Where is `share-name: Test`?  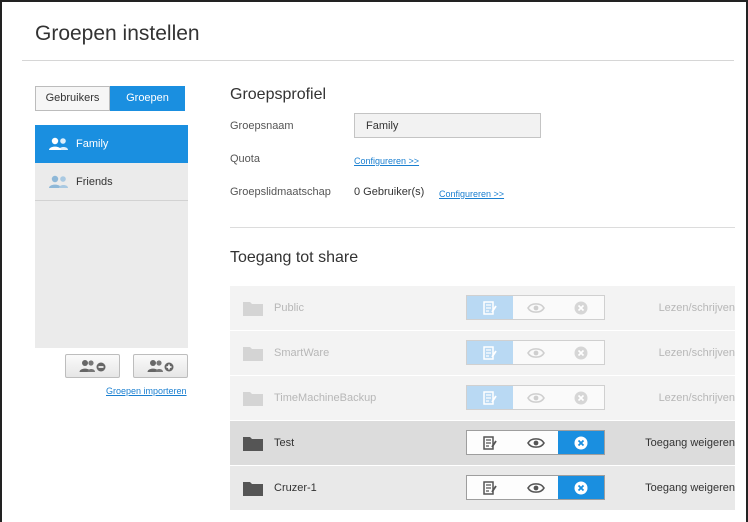
share-name: Test is located at coordinates (284, 443).